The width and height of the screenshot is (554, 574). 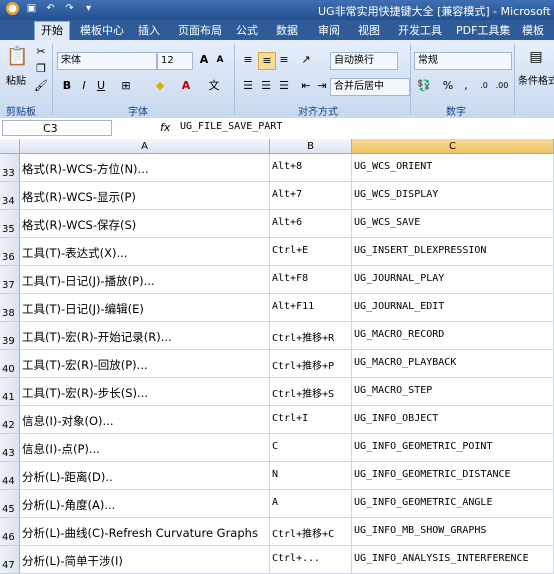 I want to click on formula-input: UG_FILE_SAVE_PART, so click(x=231, y=126).